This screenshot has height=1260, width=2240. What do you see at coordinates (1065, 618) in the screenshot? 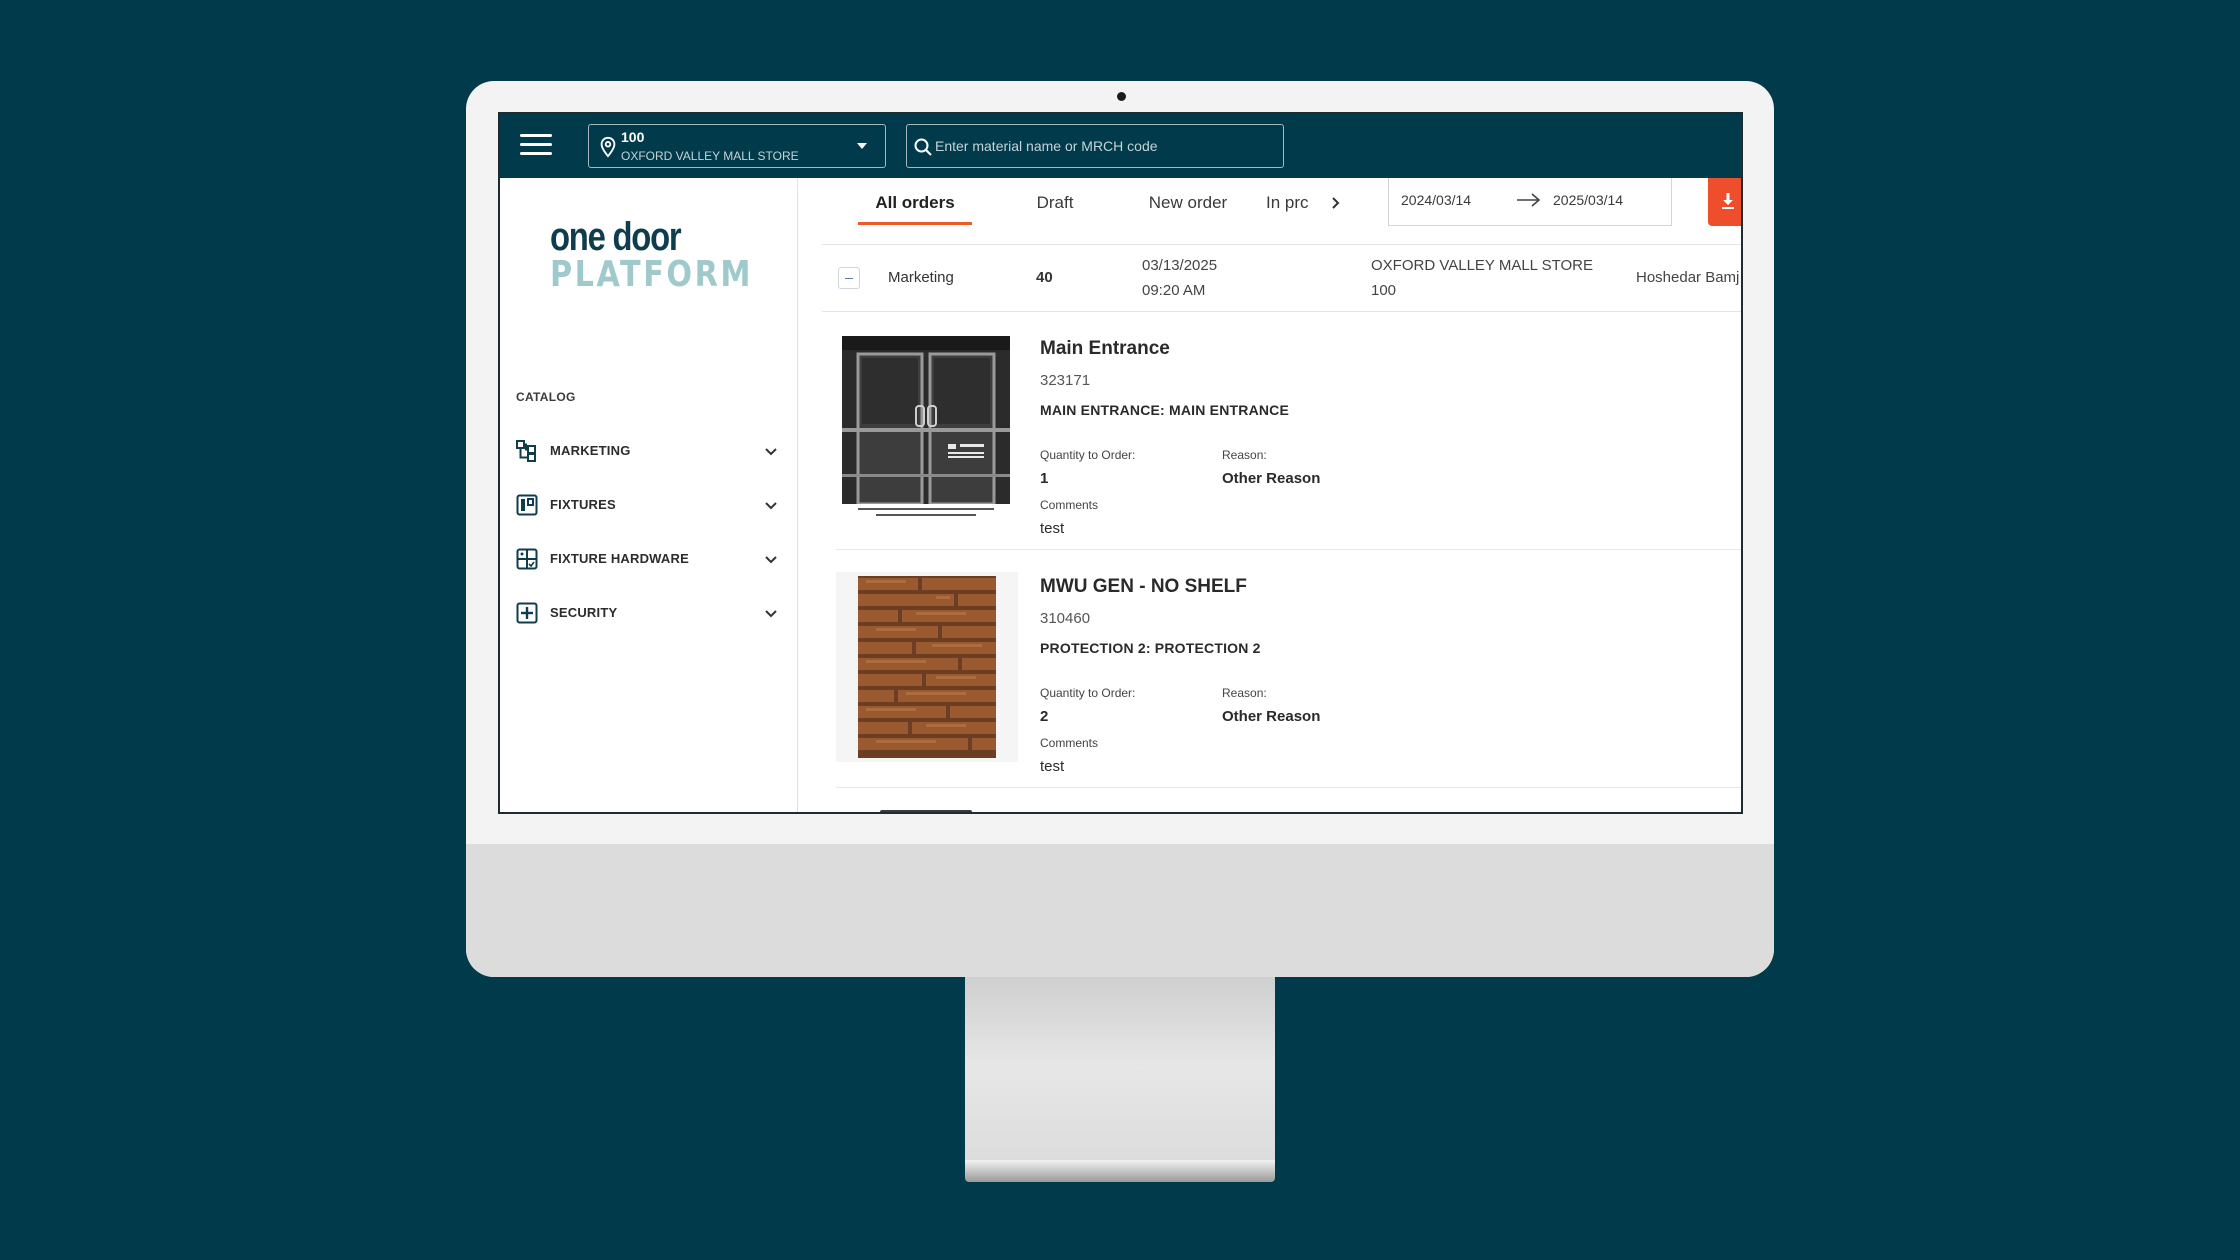
I see `item-code: 310460` at bounding box center [1065, 618].